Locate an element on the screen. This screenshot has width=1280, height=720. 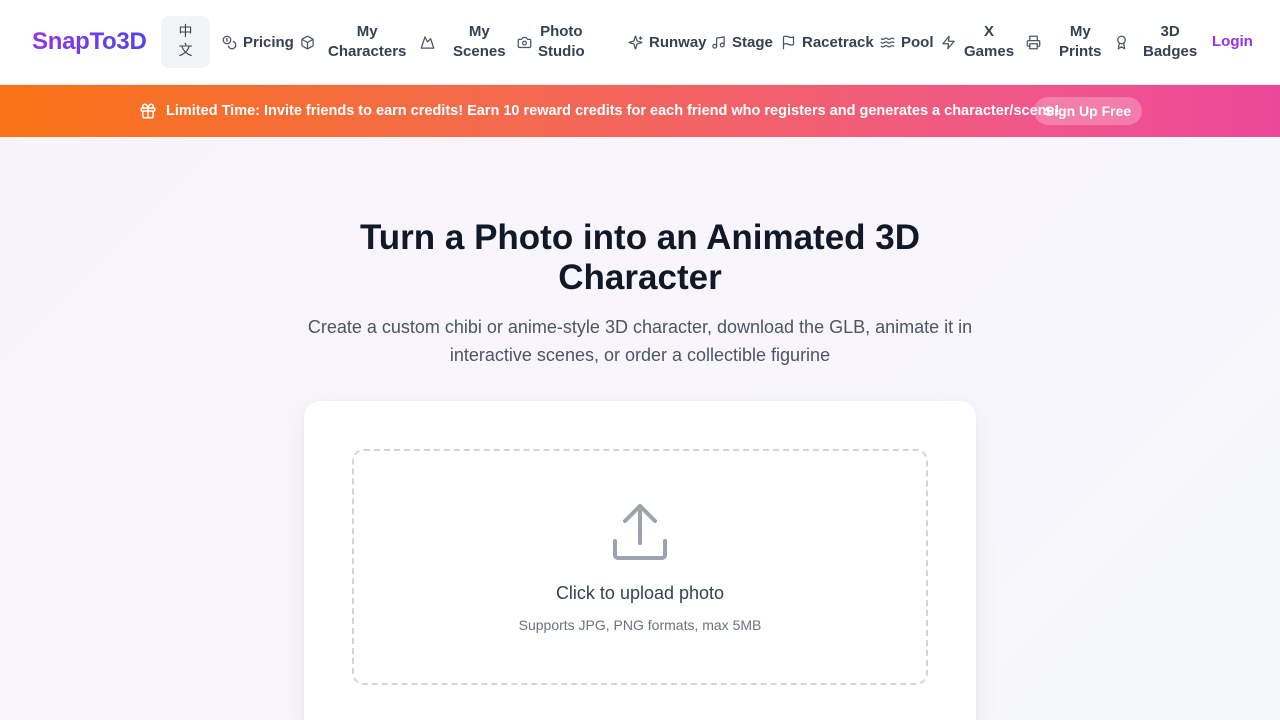
nav-my-scenes-label: My Scenes is located at coordinates (479, 42).